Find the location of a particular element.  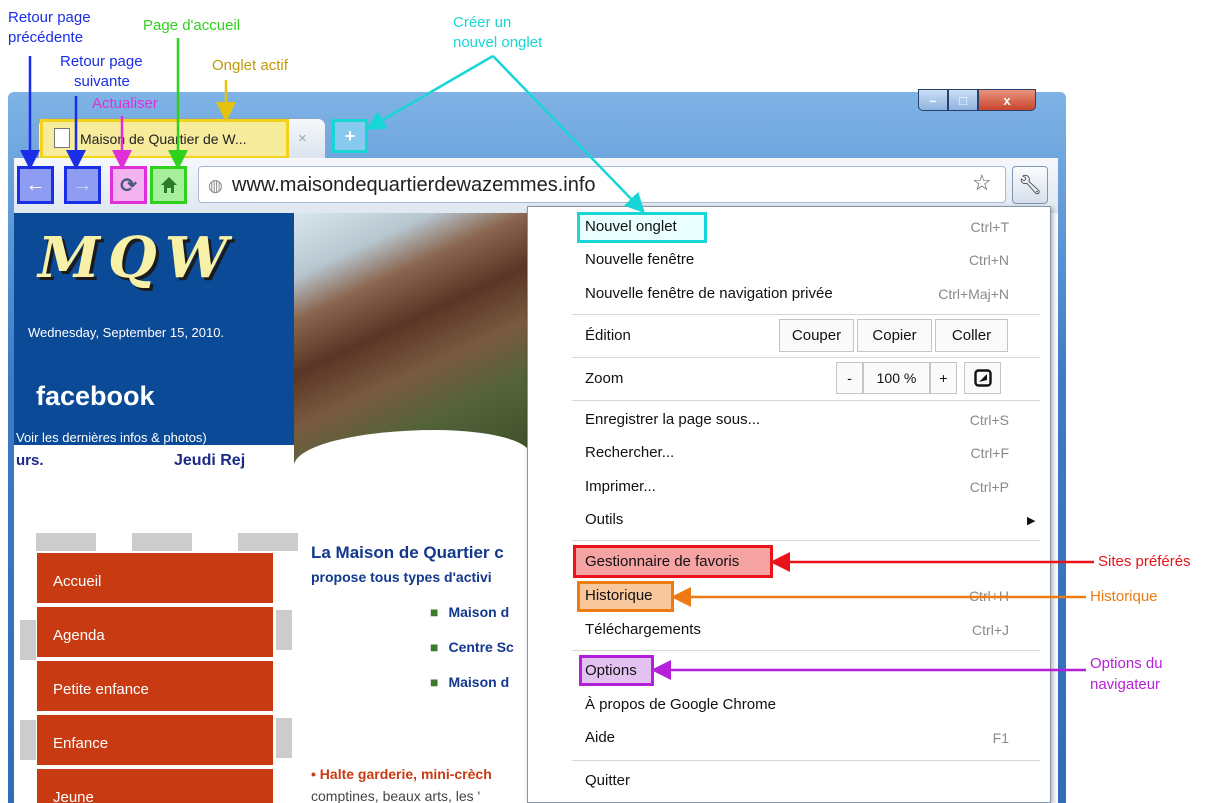

menu-item-tools: Outils is located at coordinates (604, 519).